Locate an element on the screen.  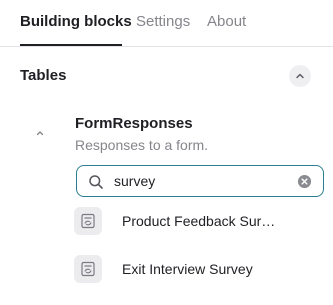
search-input is located at coordinates (199, 181).